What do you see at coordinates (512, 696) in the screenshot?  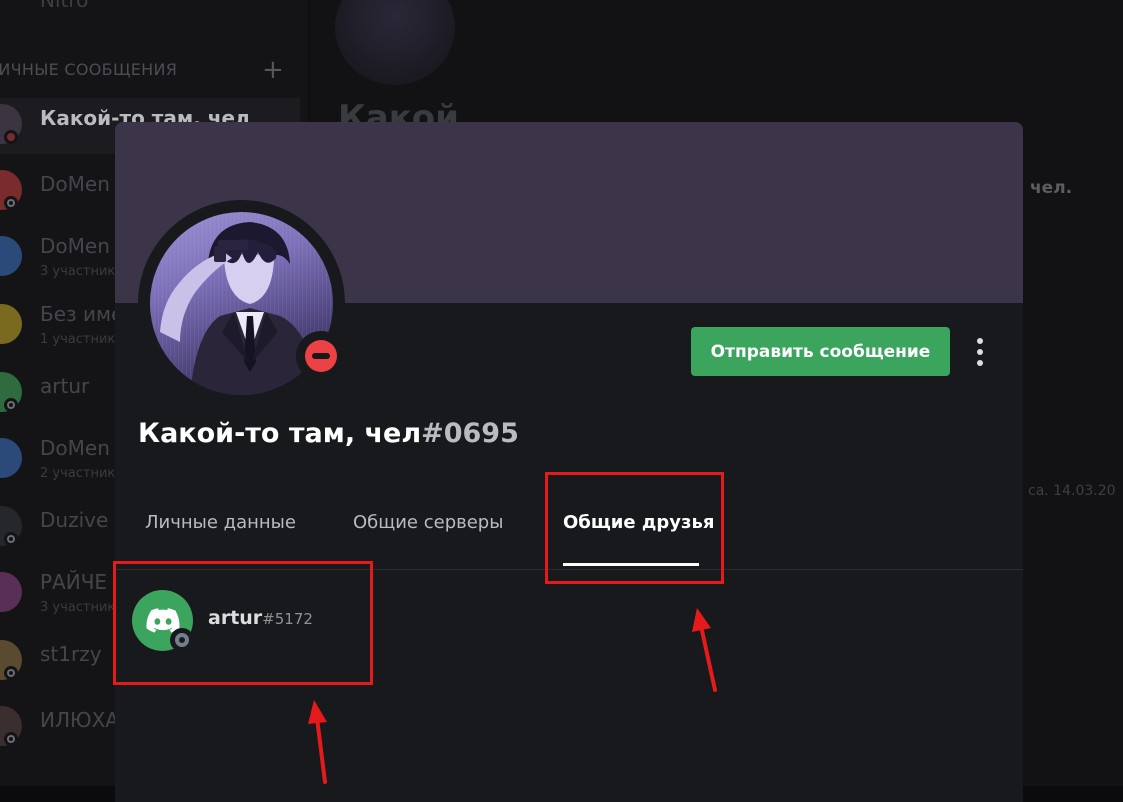 I see `annotation-arrows` at bounding box center [512, 696].